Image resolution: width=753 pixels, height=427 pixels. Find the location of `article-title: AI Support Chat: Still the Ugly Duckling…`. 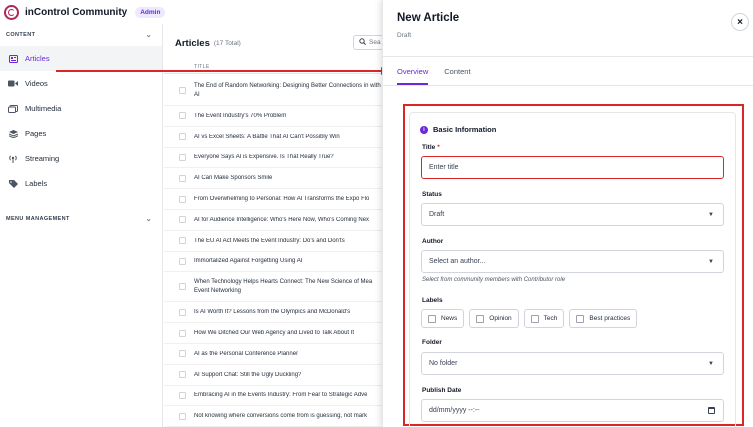

article-title: AI Support Chat: Still the Ugly Duckling… is located at coordinates (247, 375).